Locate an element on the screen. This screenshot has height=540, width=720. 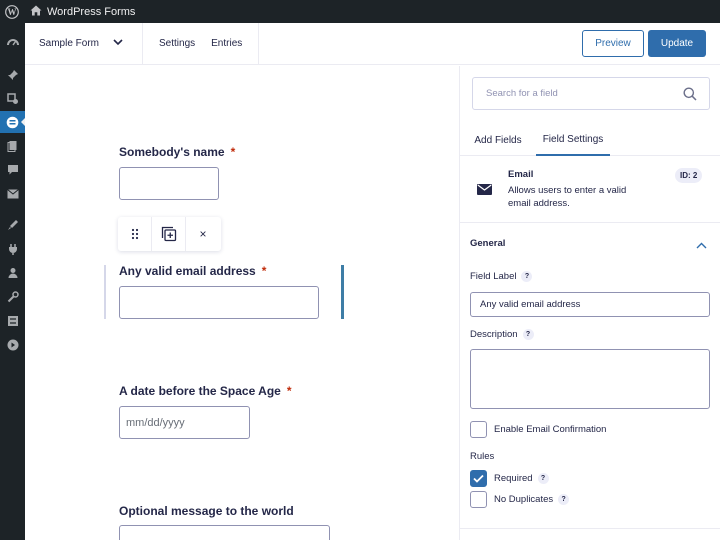
field-label-message: Optional message to the world is located at coordinates (206, 511).